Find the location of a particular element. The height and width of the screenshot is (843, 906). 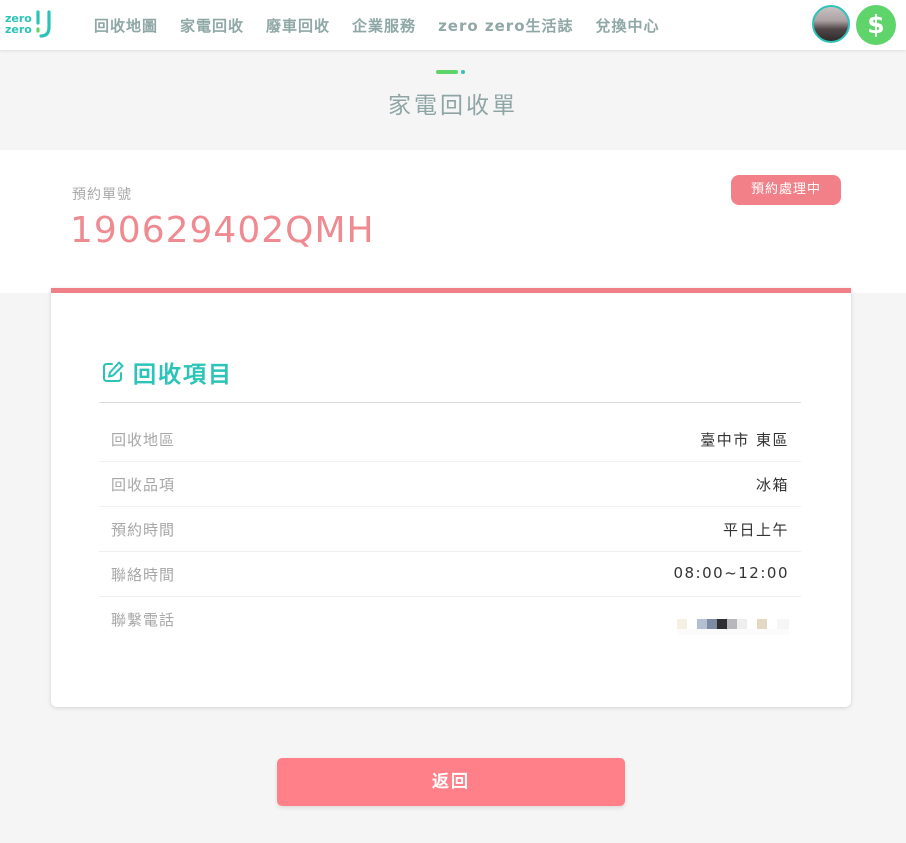

detail-row-appointment-time: 預約時間 平日上午 is located at coordinates (450, 529).